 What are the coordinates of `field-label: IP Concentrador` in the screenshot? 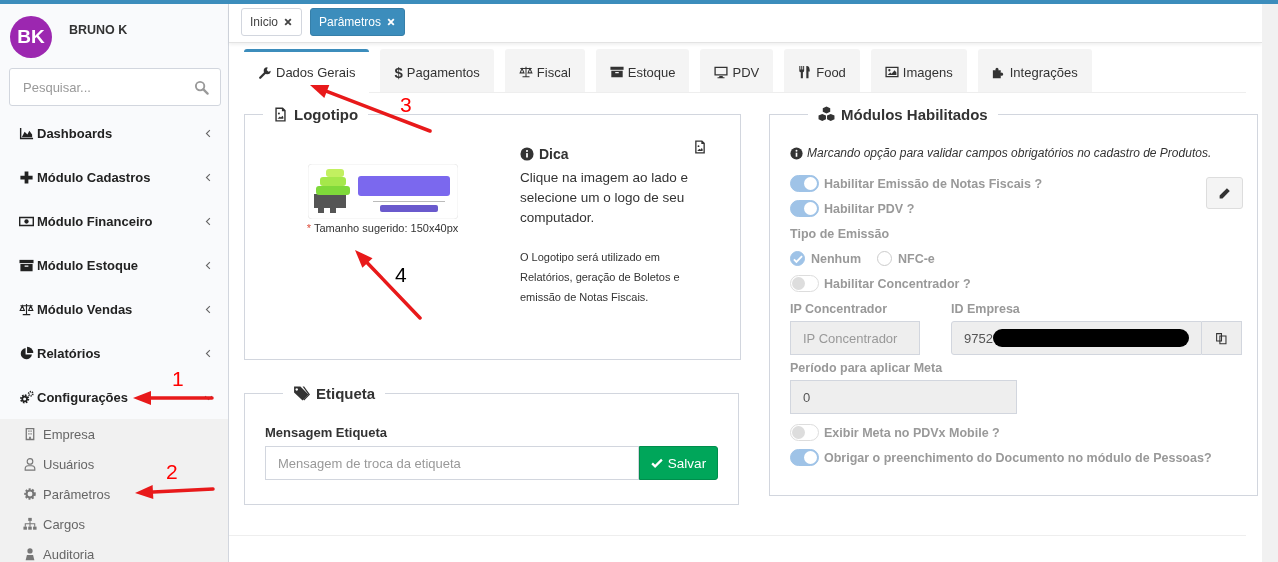 It's located at (839, 309).